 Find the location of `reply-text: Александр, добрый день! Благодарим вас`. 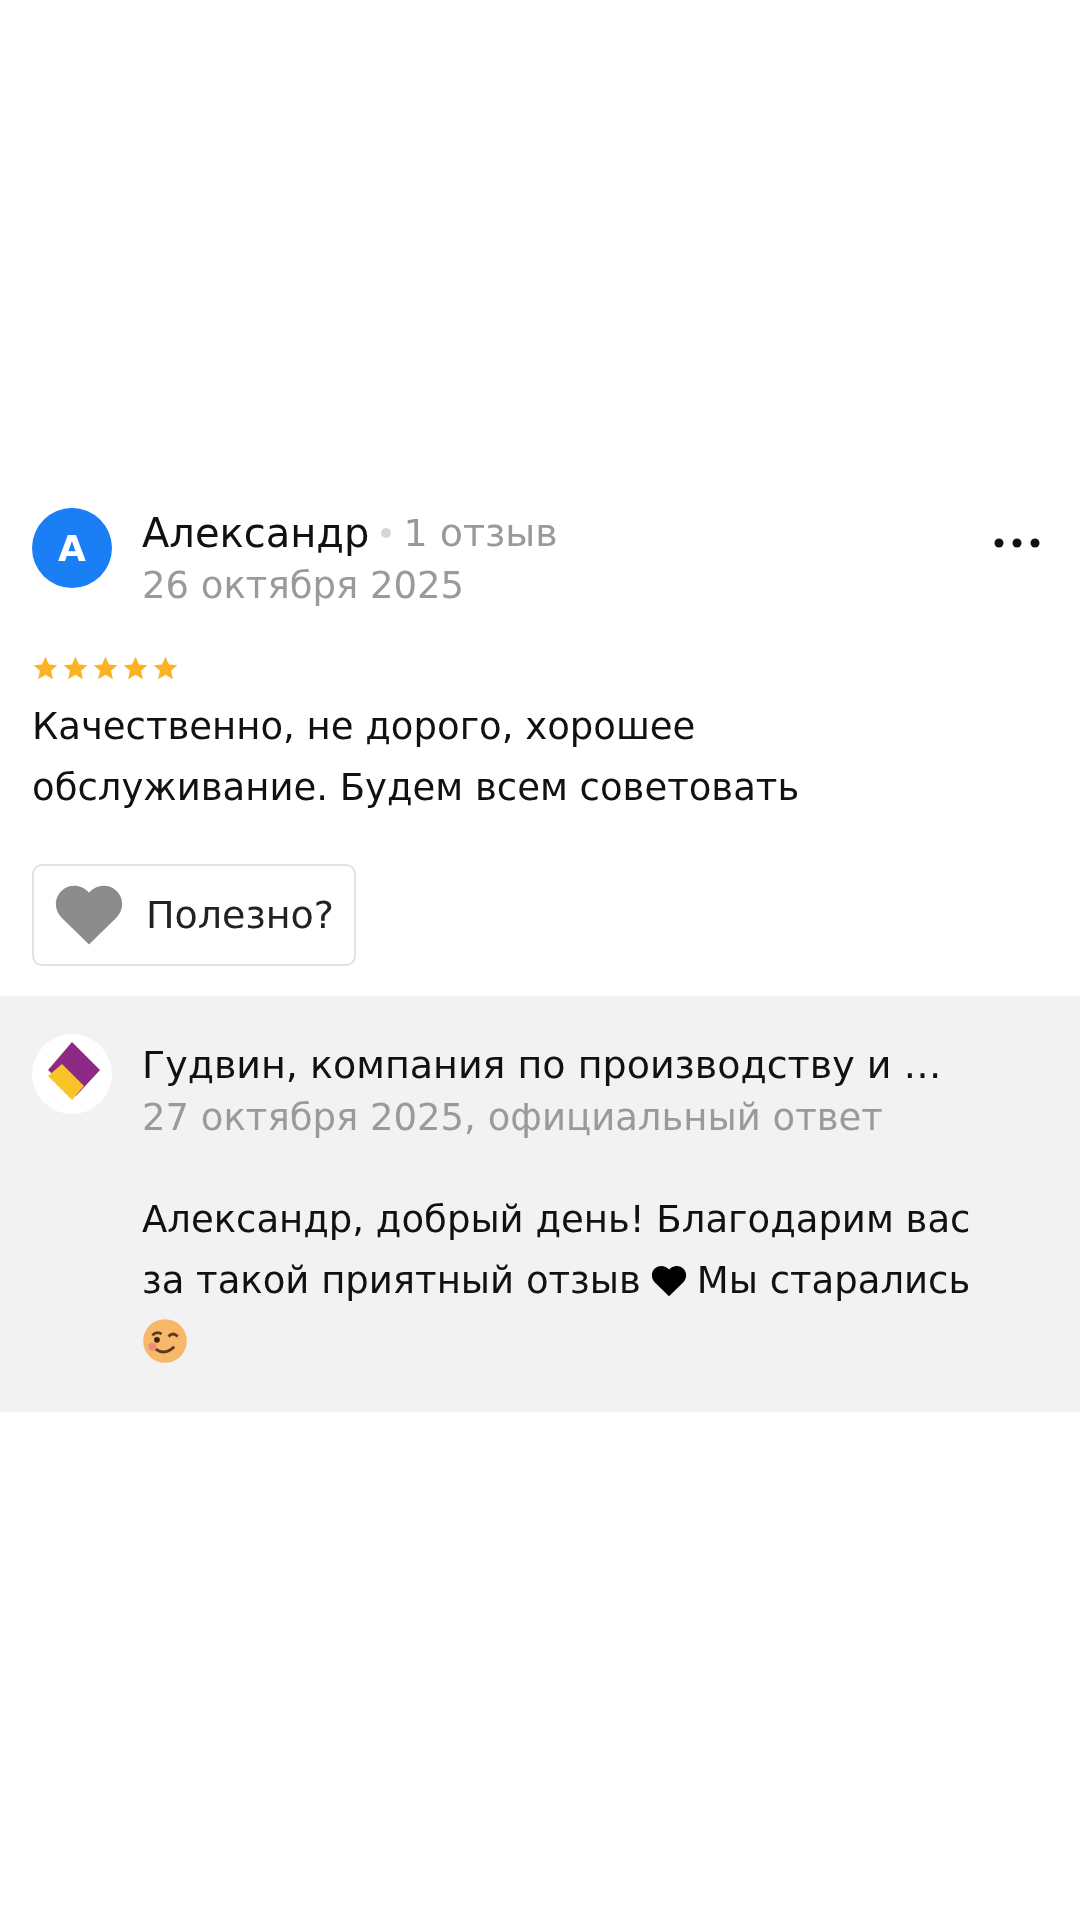

reply-text: Александр, добрый день! Благодарим вас is located at coordinates (556, 1219).